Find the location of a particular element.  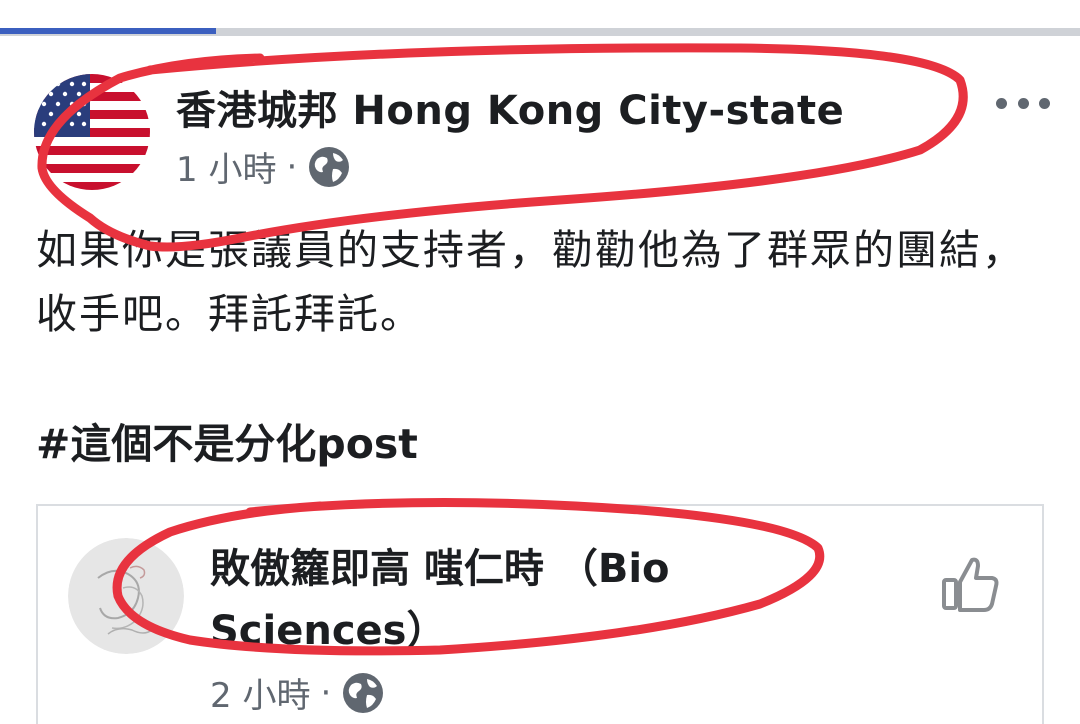

like-page-button is located at coordinates (971, 585).